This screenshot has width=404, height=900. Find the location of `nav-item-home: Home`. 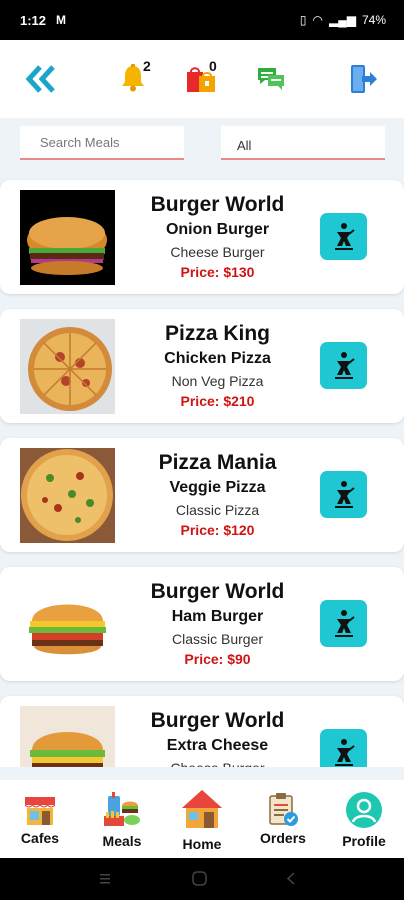

nav-item-home: Home is located at coordinates (202, 819).